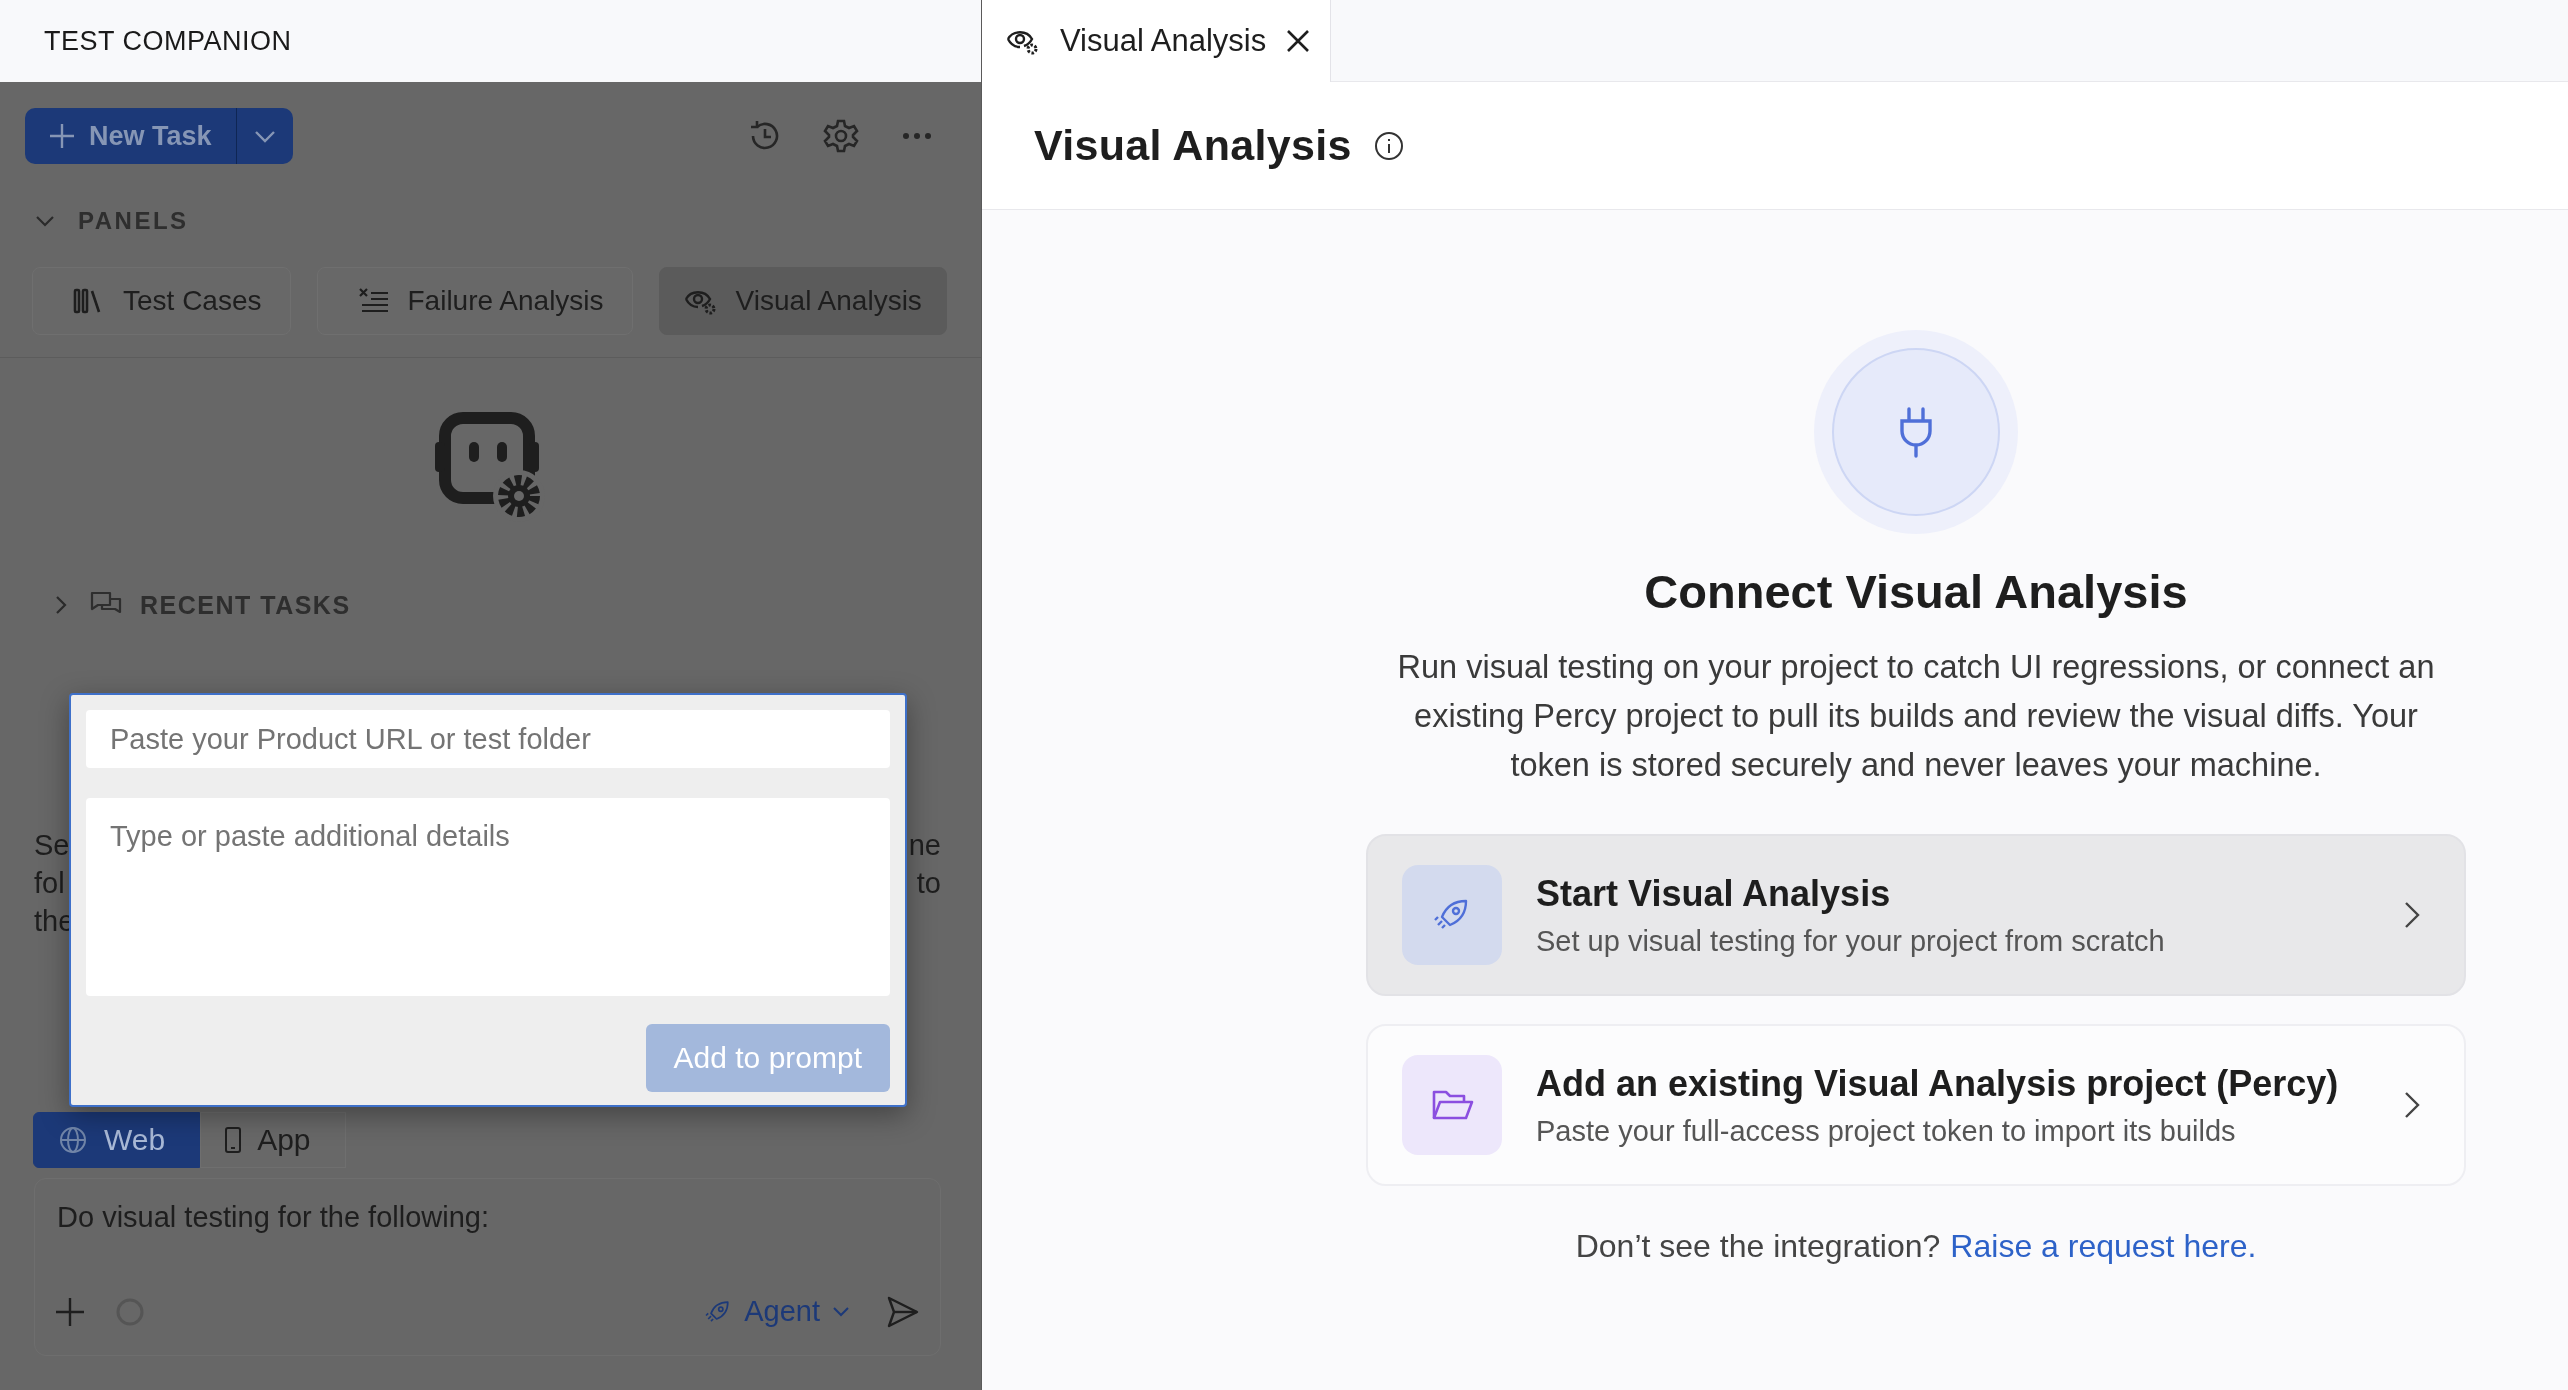 This screenshot has height=1390, width=2568. What do you see at coordinates (924, 845) in the screenshot?
I see `text-fragment: ne` at bounding box center [924, 845].